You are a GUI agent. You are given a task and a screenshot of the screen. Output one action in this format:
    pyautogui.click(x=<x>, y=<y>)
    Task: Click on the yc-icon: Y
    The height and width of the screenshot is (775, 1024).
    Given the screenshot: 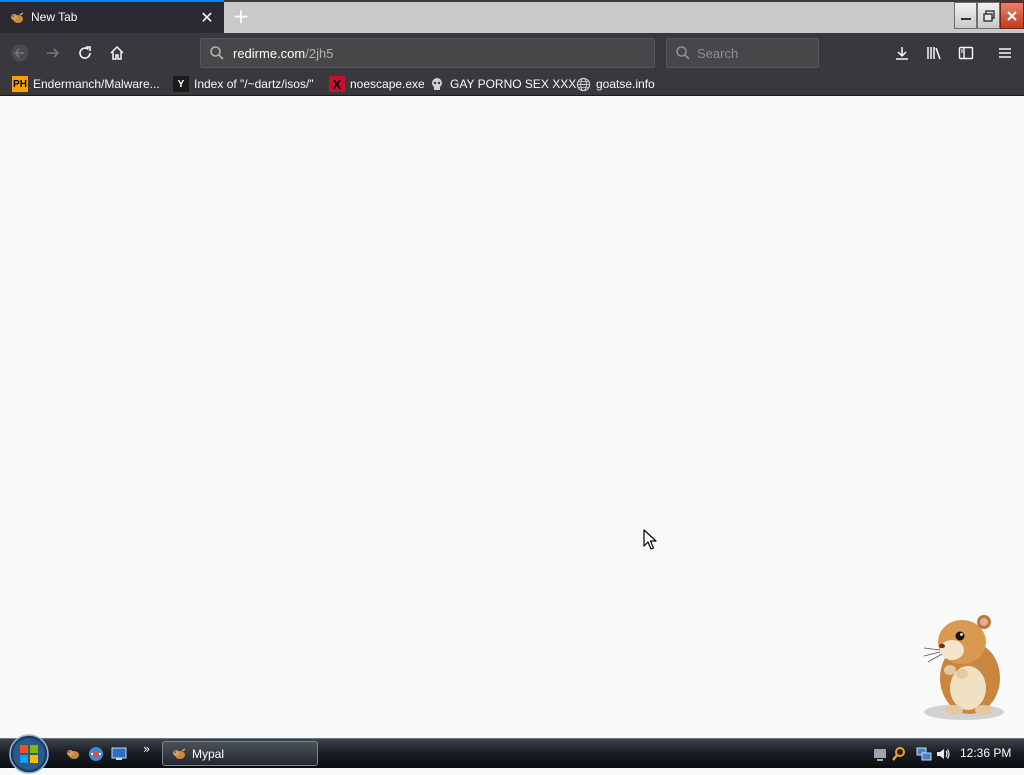 What is the action you would take?
    pyautogui.click(x=181, y=84)
    